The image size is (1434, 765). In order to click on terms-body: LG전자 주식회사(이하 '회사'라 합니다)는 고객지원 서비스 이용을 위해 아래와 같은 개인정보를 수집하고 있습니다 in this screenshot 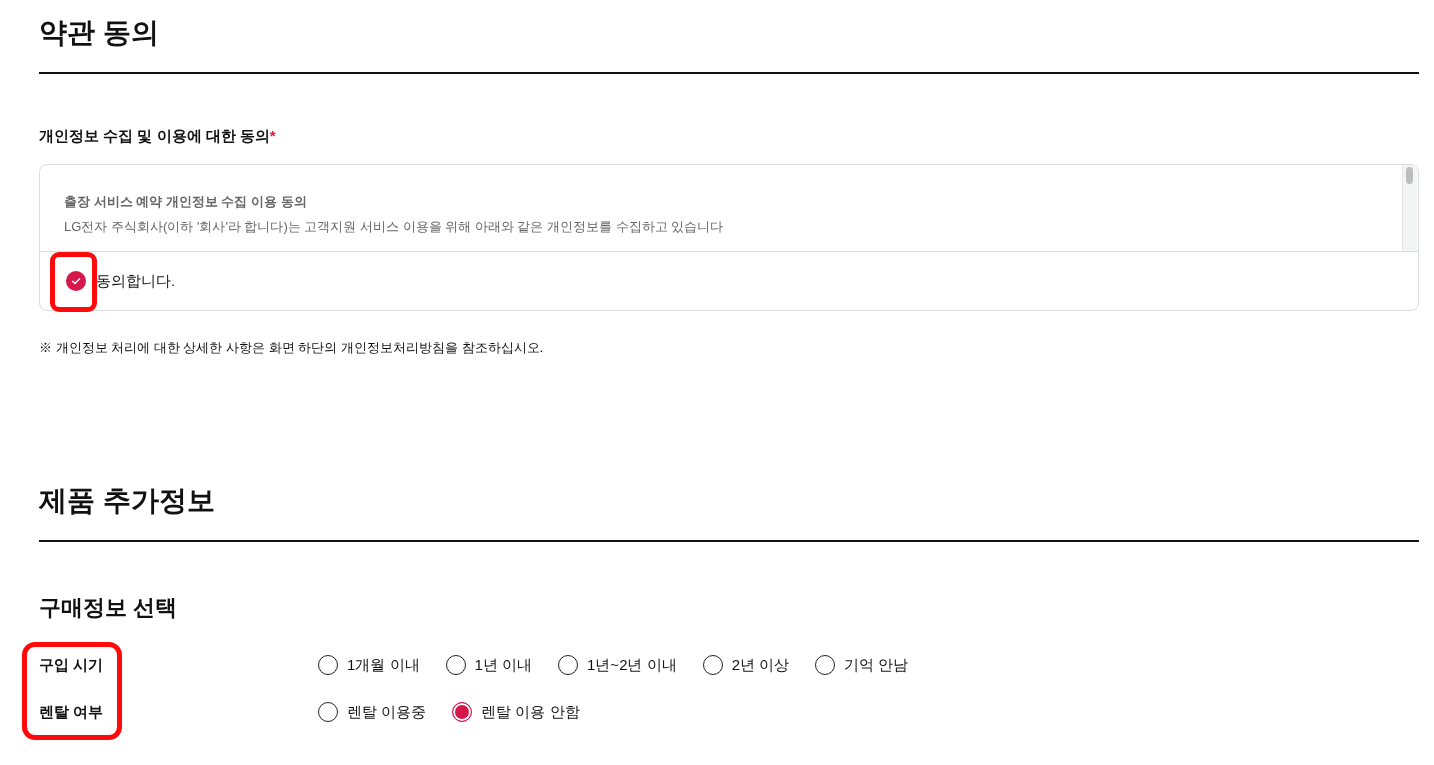, I will do `click(394, 227)`.